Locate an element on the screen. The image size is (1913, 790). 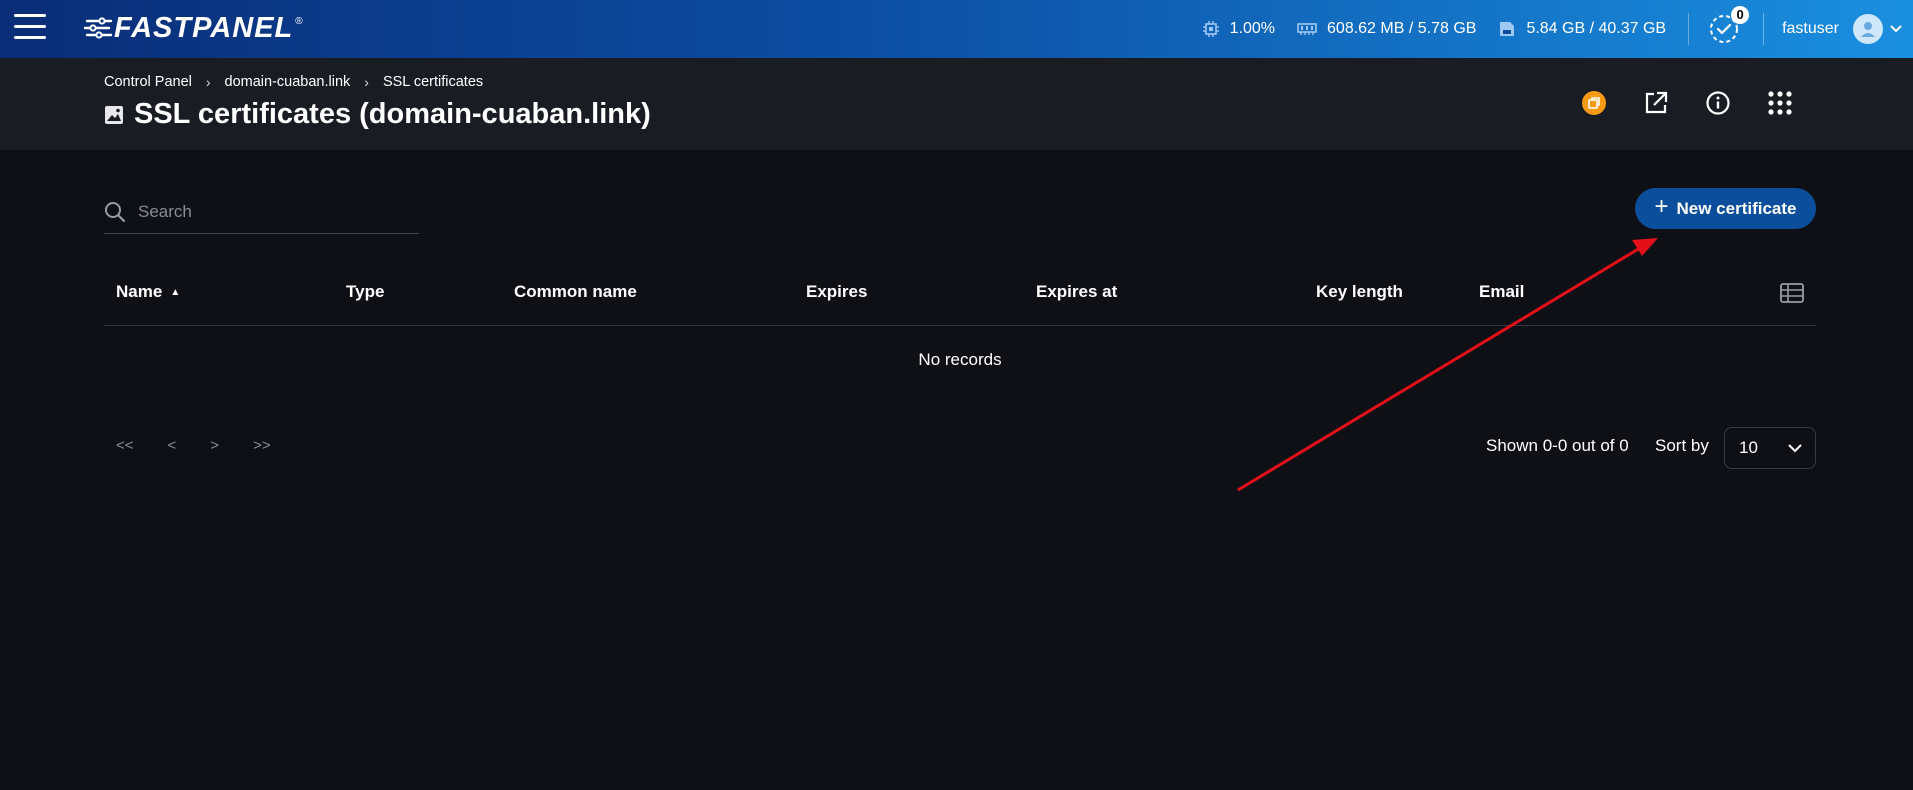
plus-icon: + is located at coordinates (1661, 206).